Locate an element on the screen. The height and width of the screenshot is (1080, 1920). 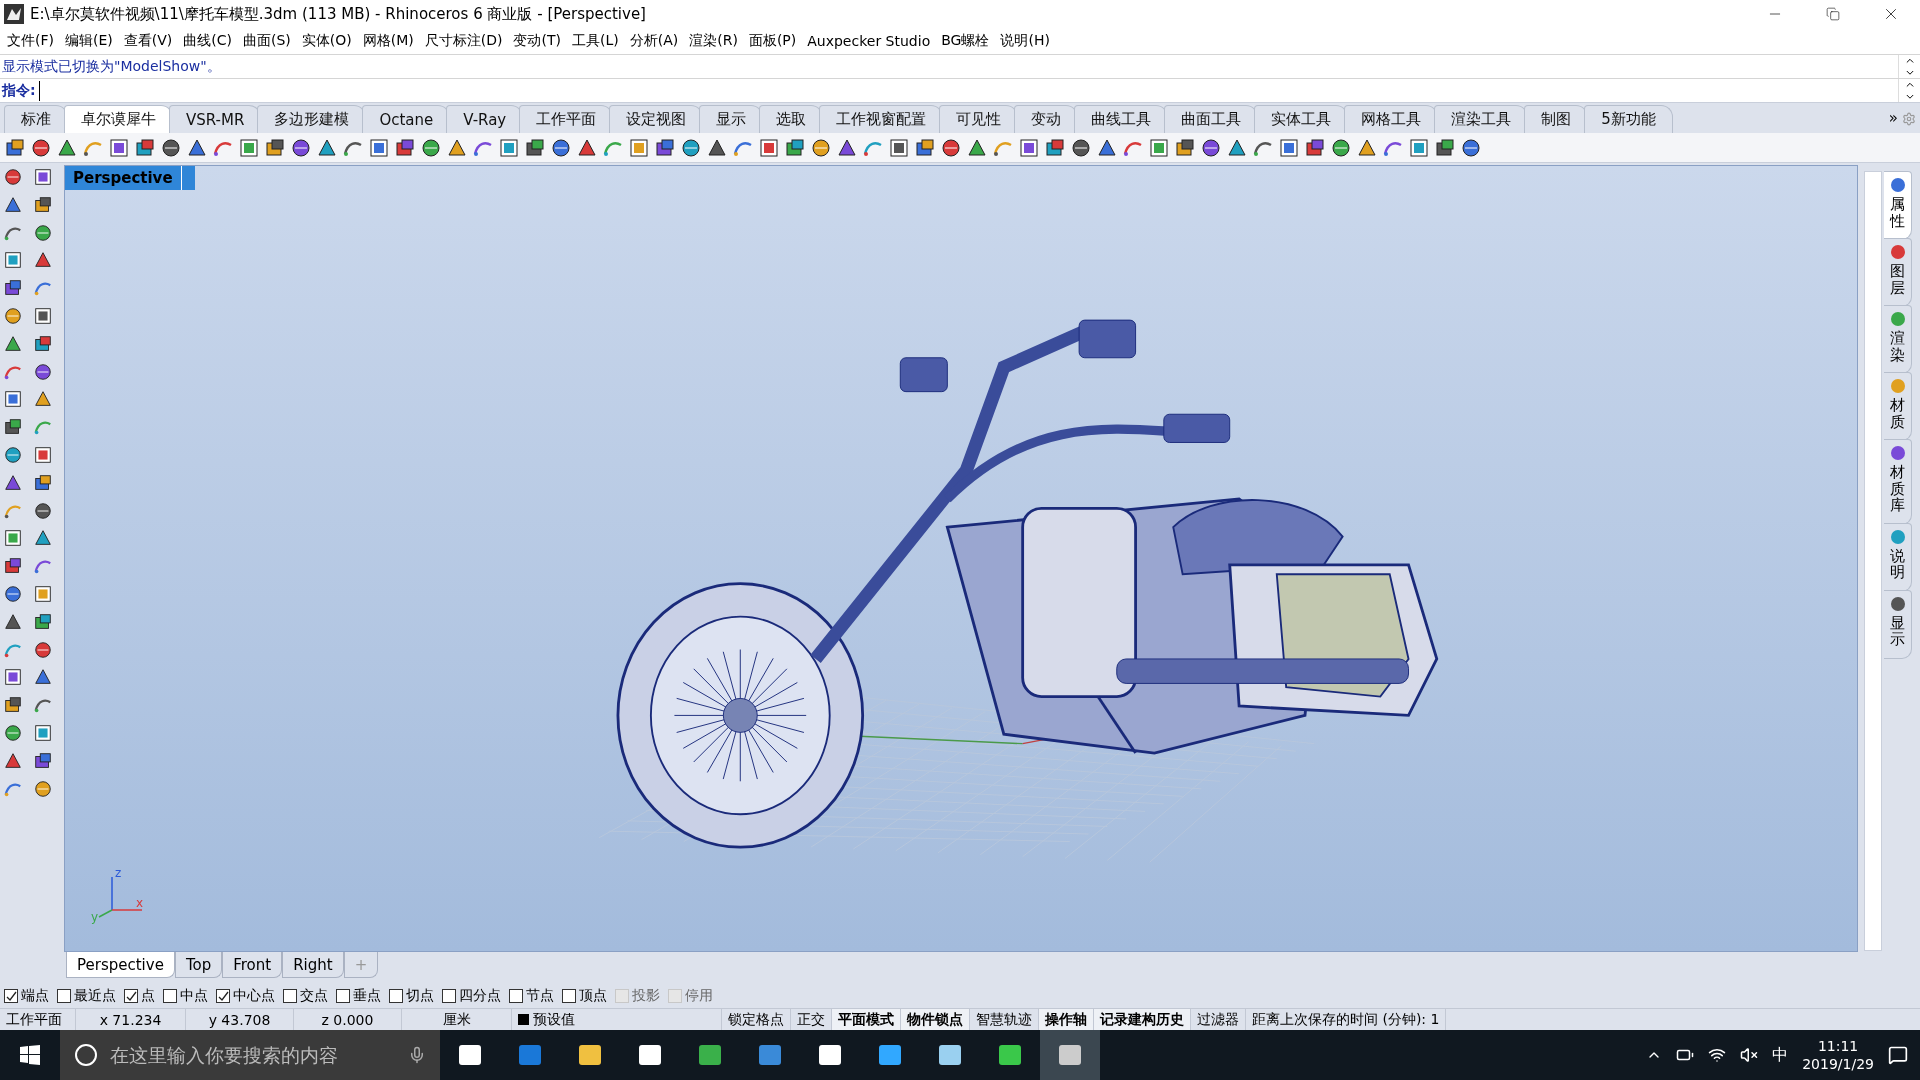
menu-item: 工具(L) is located at coordinates (598, 41).